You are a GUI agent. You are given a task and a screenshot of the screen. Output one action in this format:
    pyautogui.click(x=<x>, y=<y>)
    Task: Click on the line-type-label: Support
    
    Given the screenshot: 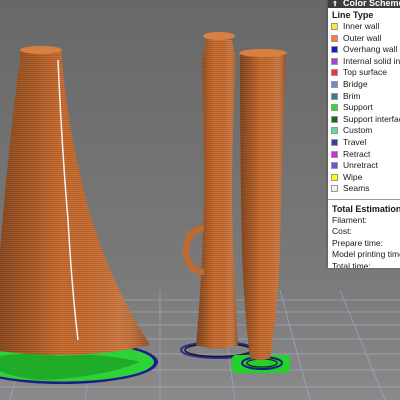 What is the action you would take?
    pyautogui.click(x=358, y=107)
    